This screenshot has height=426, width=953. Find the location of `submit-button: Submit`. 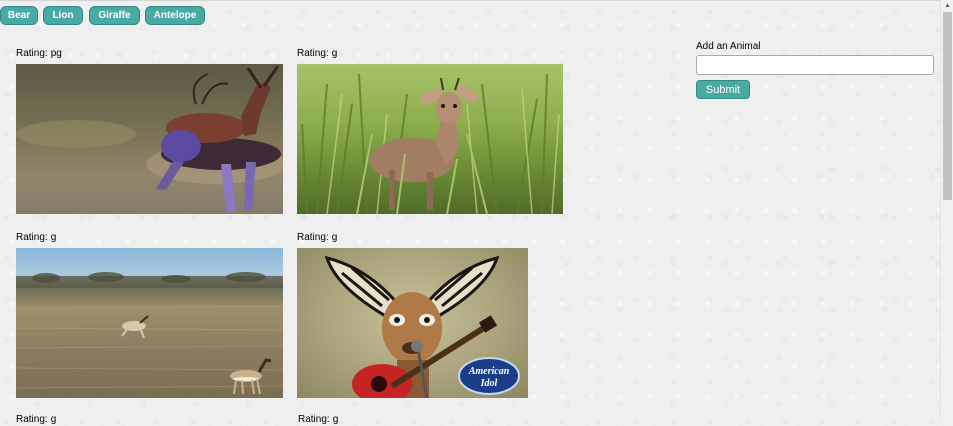

submit-button: Submit is located at coordinates (723, 89).